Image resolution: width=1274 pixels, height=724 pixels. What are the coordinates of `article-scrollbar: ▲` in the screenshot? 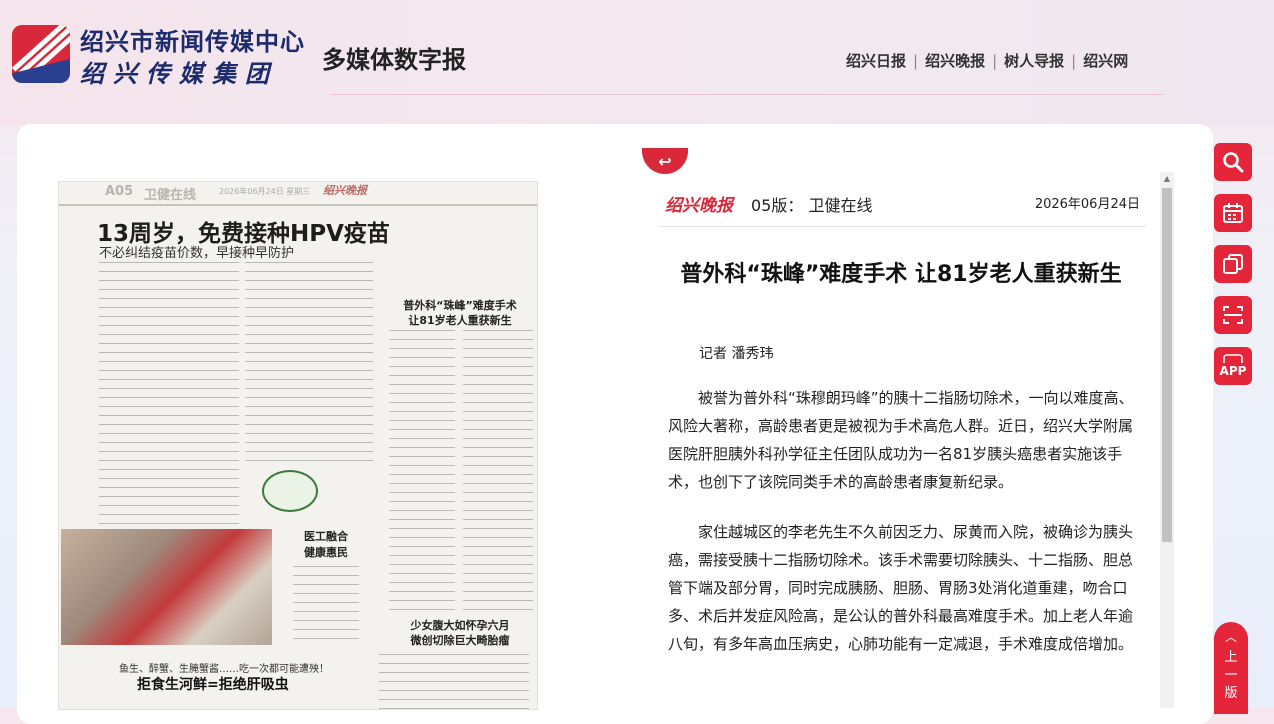 It's located at (1167, 440).